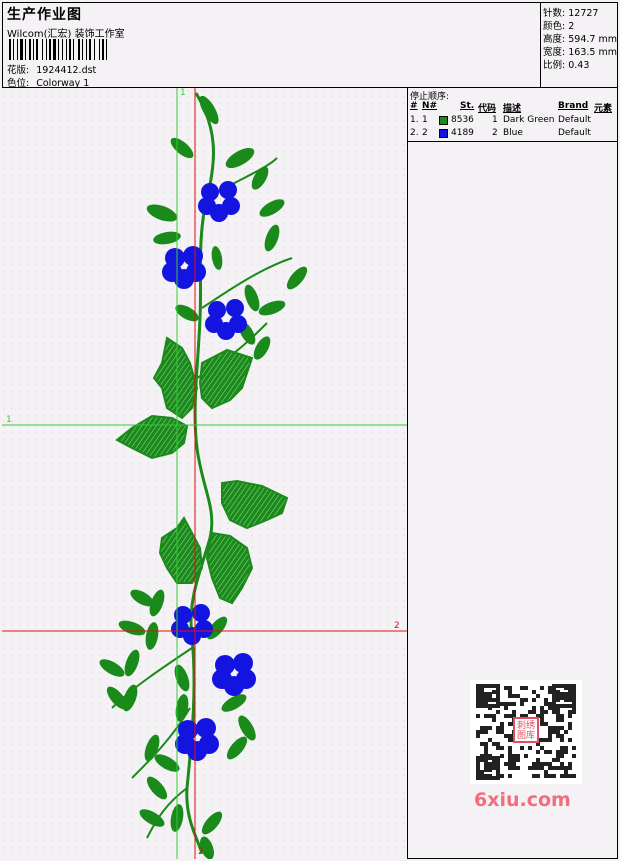 The height and width of the screenshot is (861, 620). I want to click on stat-width: 宽度: 163.5 mm, so click(580, 51).